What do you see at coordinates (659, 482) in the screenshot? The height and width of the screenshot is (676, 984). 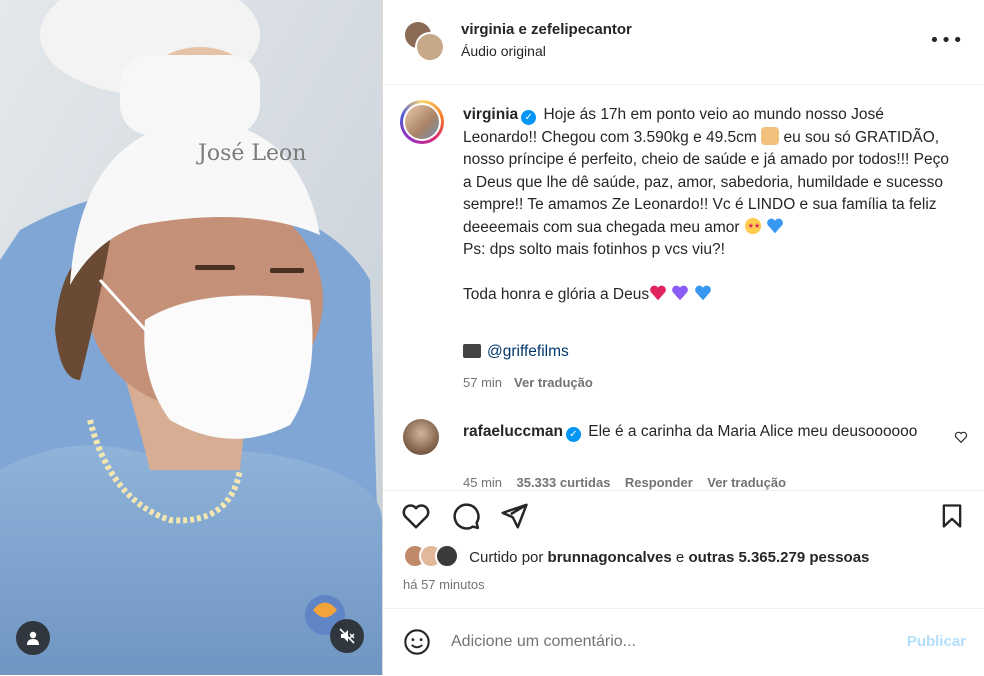 I see `reply-button: Responder` at bounding box center [659, 482].